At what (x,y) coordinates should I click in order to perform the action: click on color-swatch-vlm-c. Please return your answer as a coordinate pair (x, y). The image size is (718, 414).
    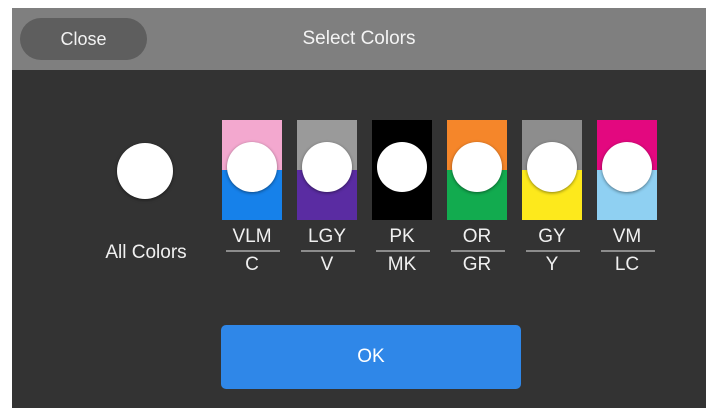
    Looking at the image, I should click on (252, 170).